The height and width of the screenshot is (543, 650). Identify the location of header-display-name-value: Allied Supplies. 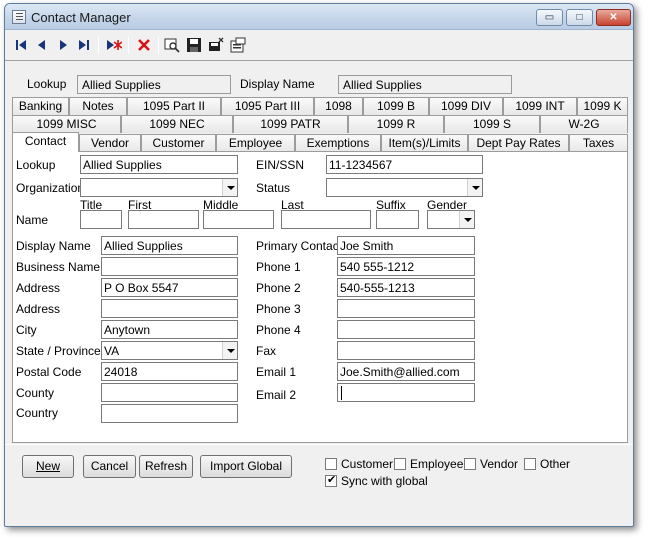
(425, 84).